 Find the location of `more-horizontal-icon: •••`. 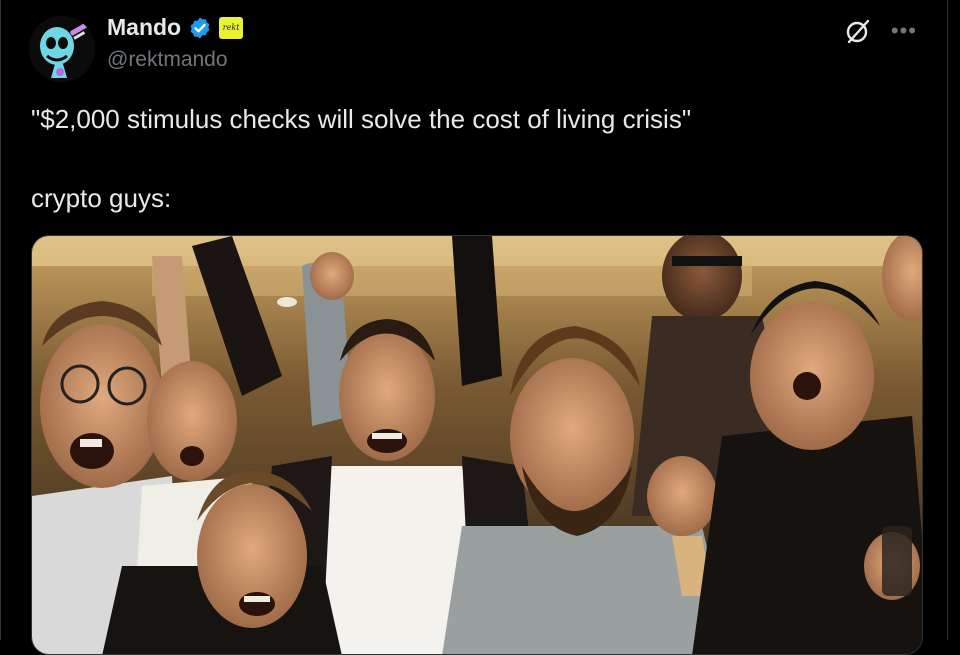

more-horizontal-icon: ••• is located at coordinates (904, 31).